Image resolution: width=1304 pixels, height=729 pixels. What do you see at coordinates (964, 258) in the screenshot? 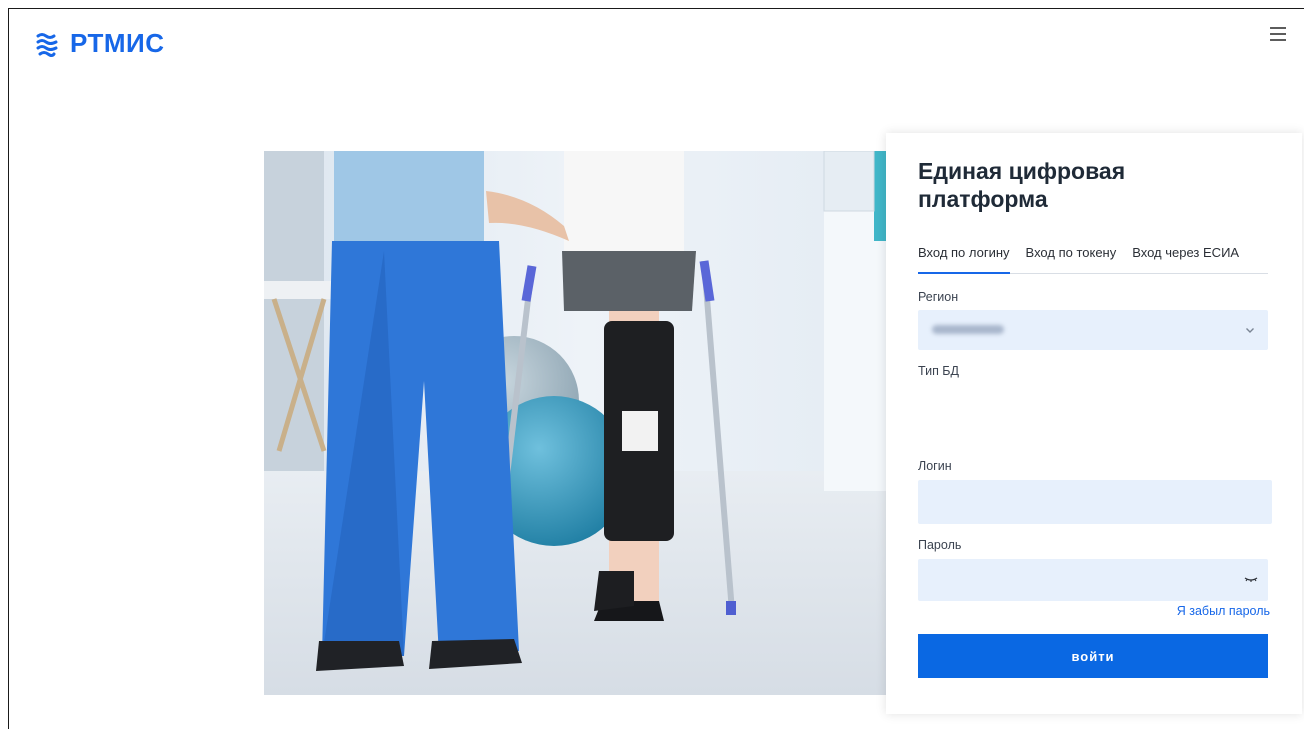
I see `tab-login: Вход по логину` at bounding box center [964, 258].